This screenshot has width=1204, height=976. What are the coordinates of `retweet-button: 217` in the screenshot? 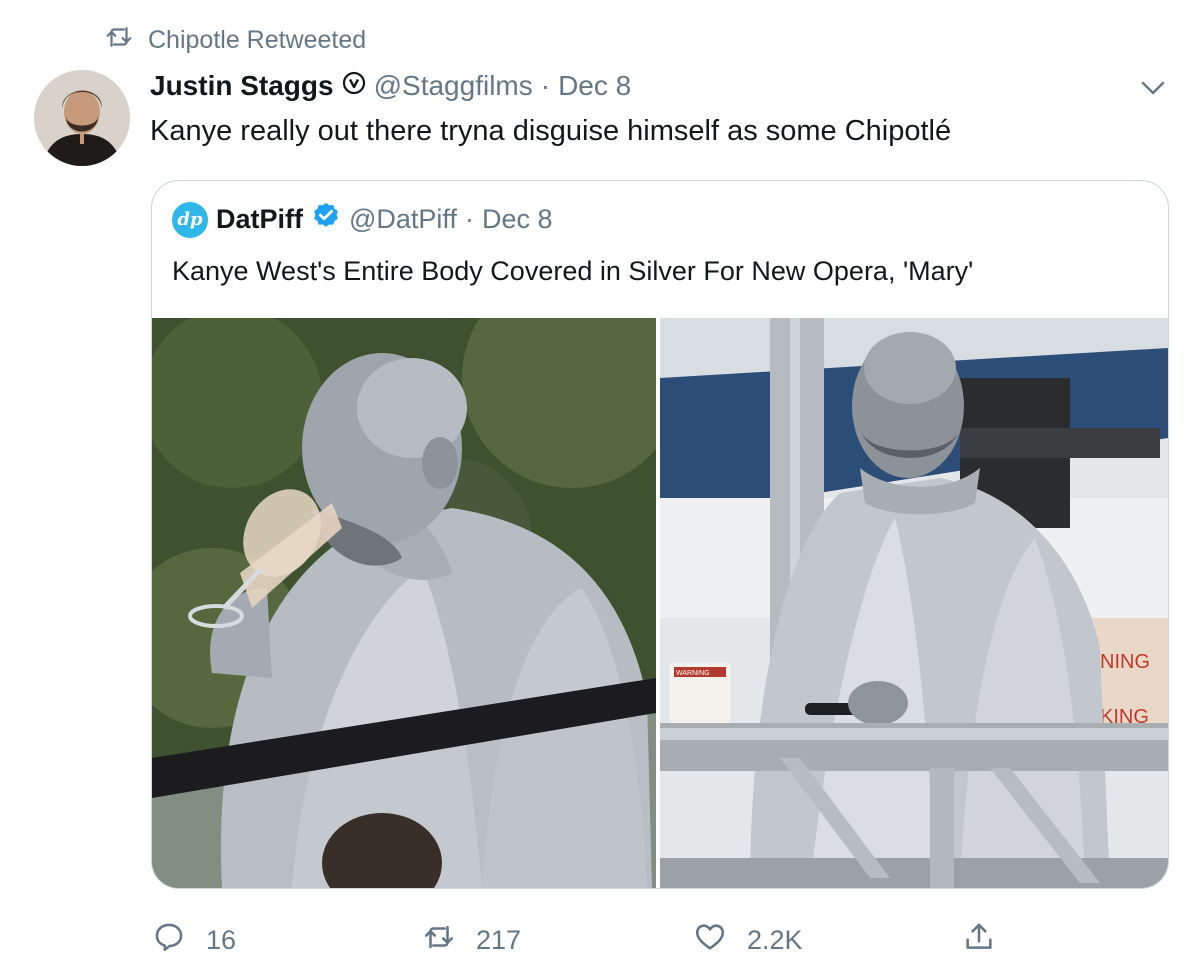 It's located at (471, 940).